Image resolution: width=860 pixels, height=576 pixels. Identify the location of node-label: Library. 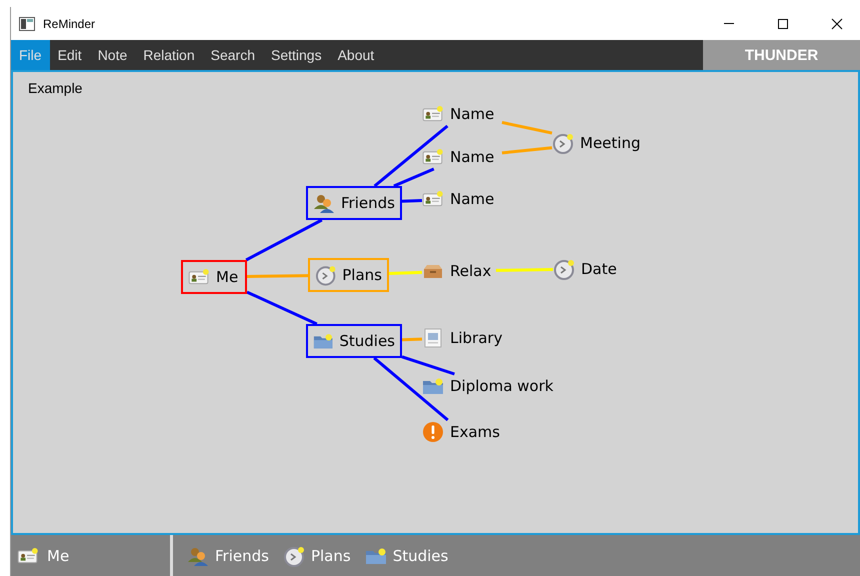
(476, 338).